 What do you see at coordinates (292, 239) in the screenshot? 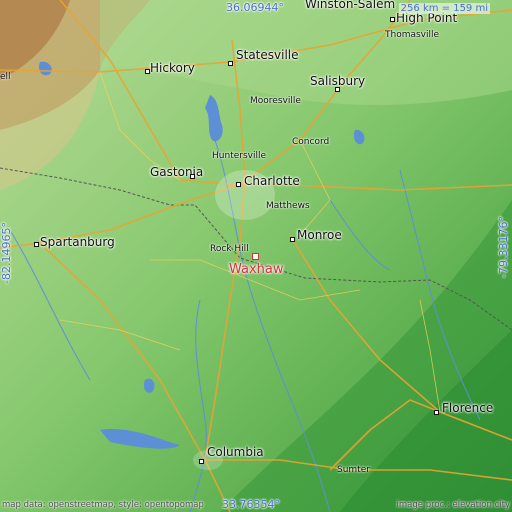
I see `city-marker-monroe` at bounding box center [292, 239].